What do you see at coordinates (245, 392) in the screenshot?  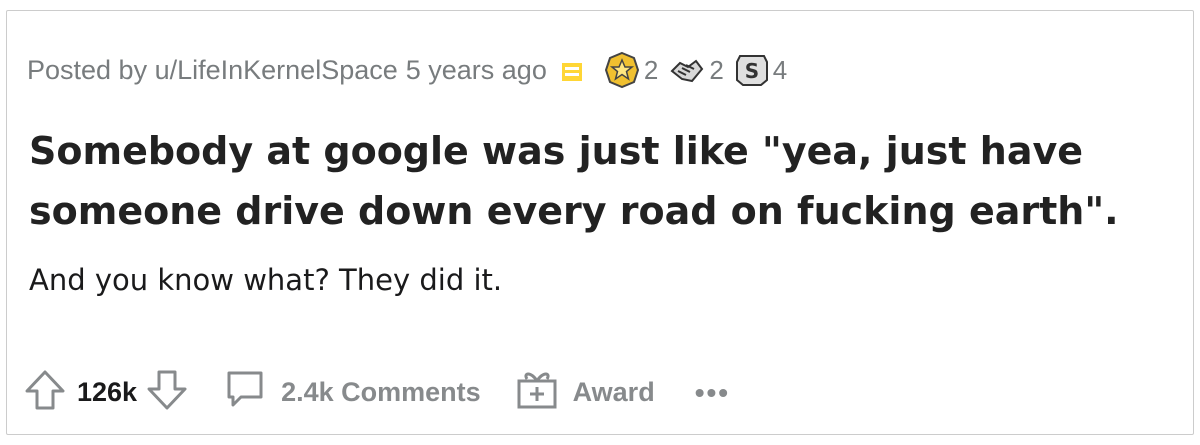 I see `comment-bubble-icon` at bounding box center [245, 392].